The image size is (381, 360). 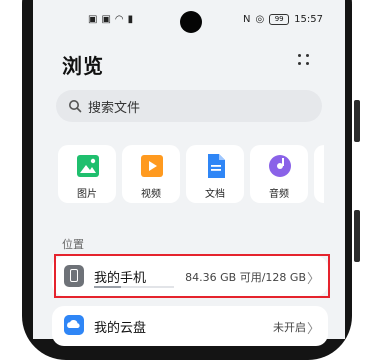 I want to click on category-label: 文档, so click(x=215, y=194).